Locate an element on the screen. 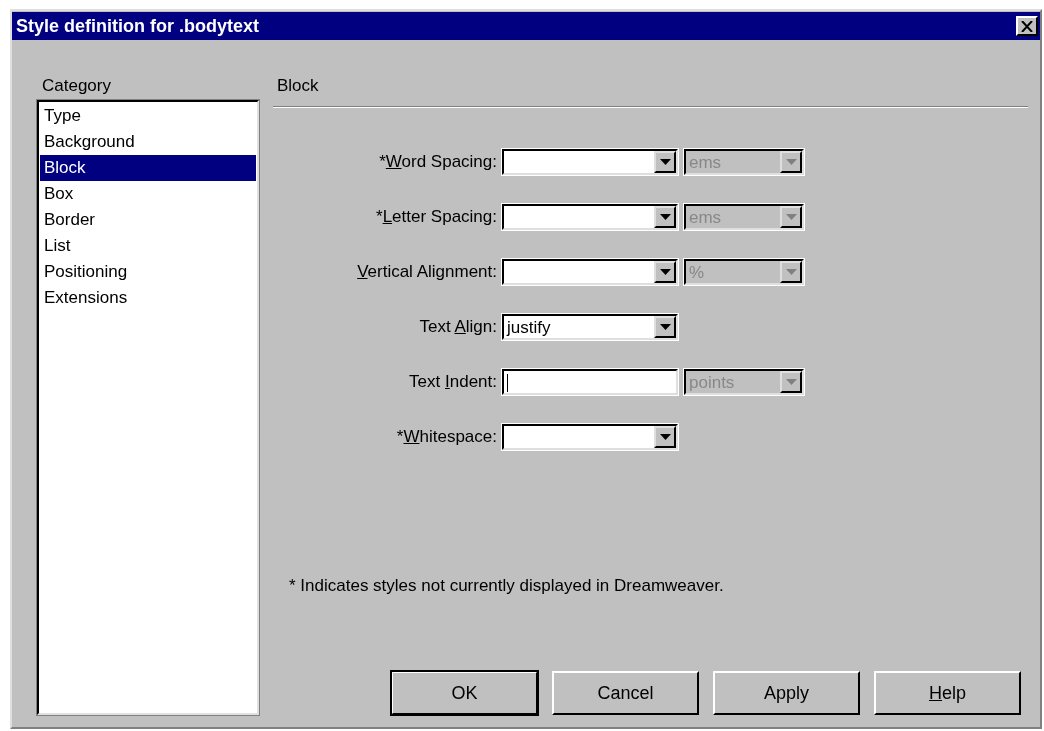 The image size is (1044, 731). field-label: *Word Spacing: is located at coordinates (438, 162).